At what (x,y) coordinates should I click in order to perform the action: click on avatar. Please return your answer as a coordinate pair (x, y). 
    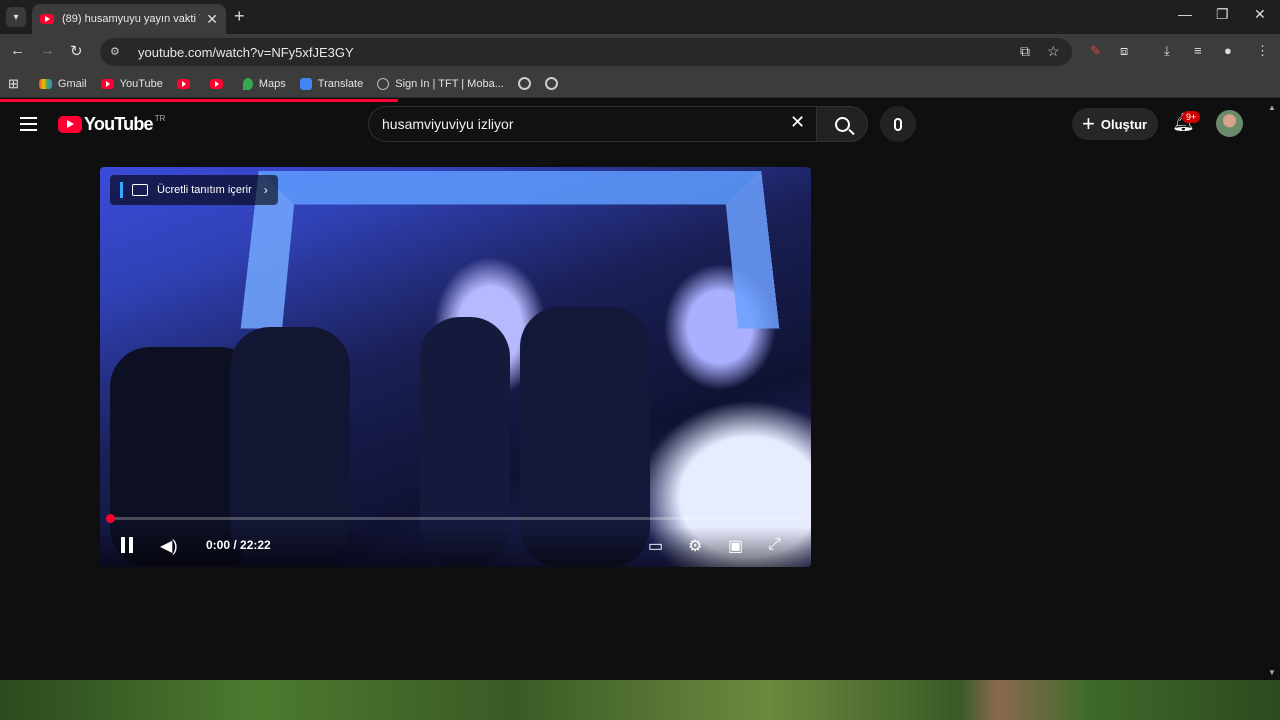
    Looking at the image, I should click on (1229, 123).